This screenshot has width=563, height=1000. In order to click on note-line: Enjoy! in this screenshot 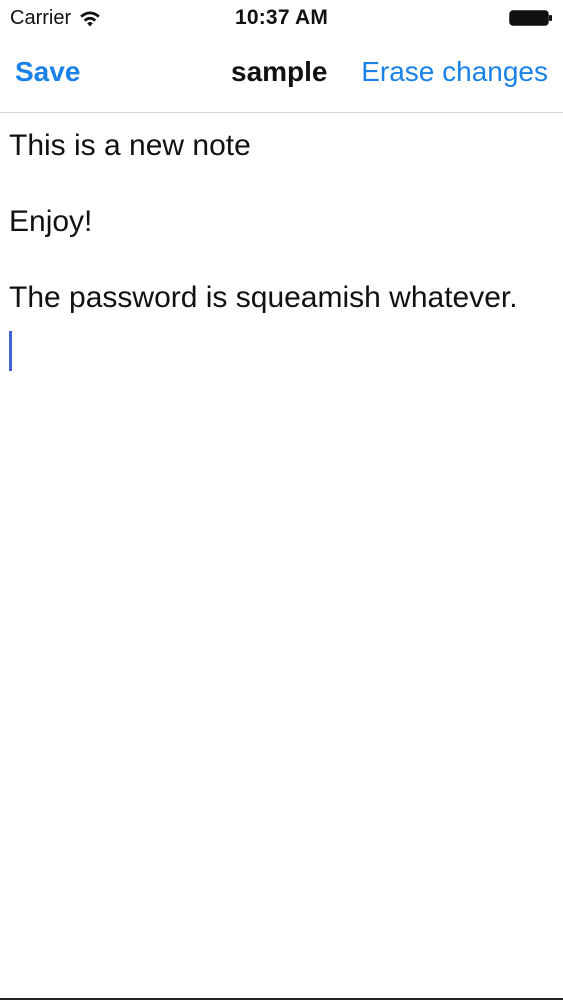, I will do `click(51, 221)`.